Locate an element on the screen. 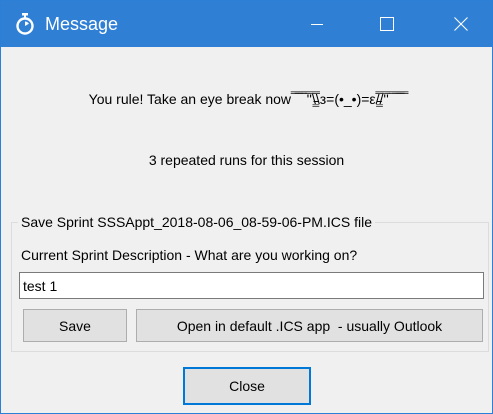 The image size is (493, 414). minimize-button is located at coordinates (317, 24).